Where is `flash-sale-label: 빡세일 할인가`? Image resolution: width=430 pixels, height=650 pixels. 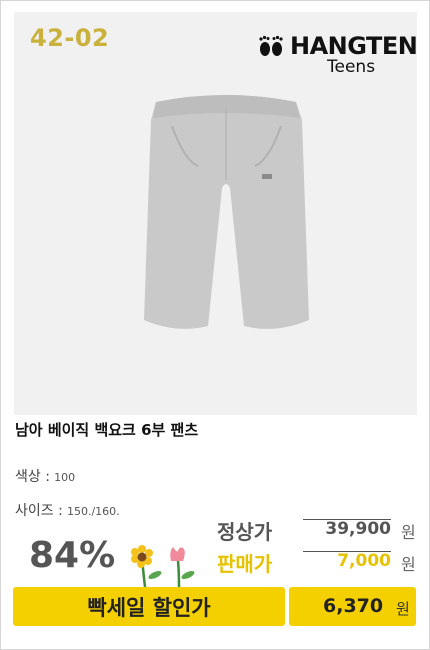 flash-sale-label: 빡세일 할인가 is located at coordinates (149, 607).